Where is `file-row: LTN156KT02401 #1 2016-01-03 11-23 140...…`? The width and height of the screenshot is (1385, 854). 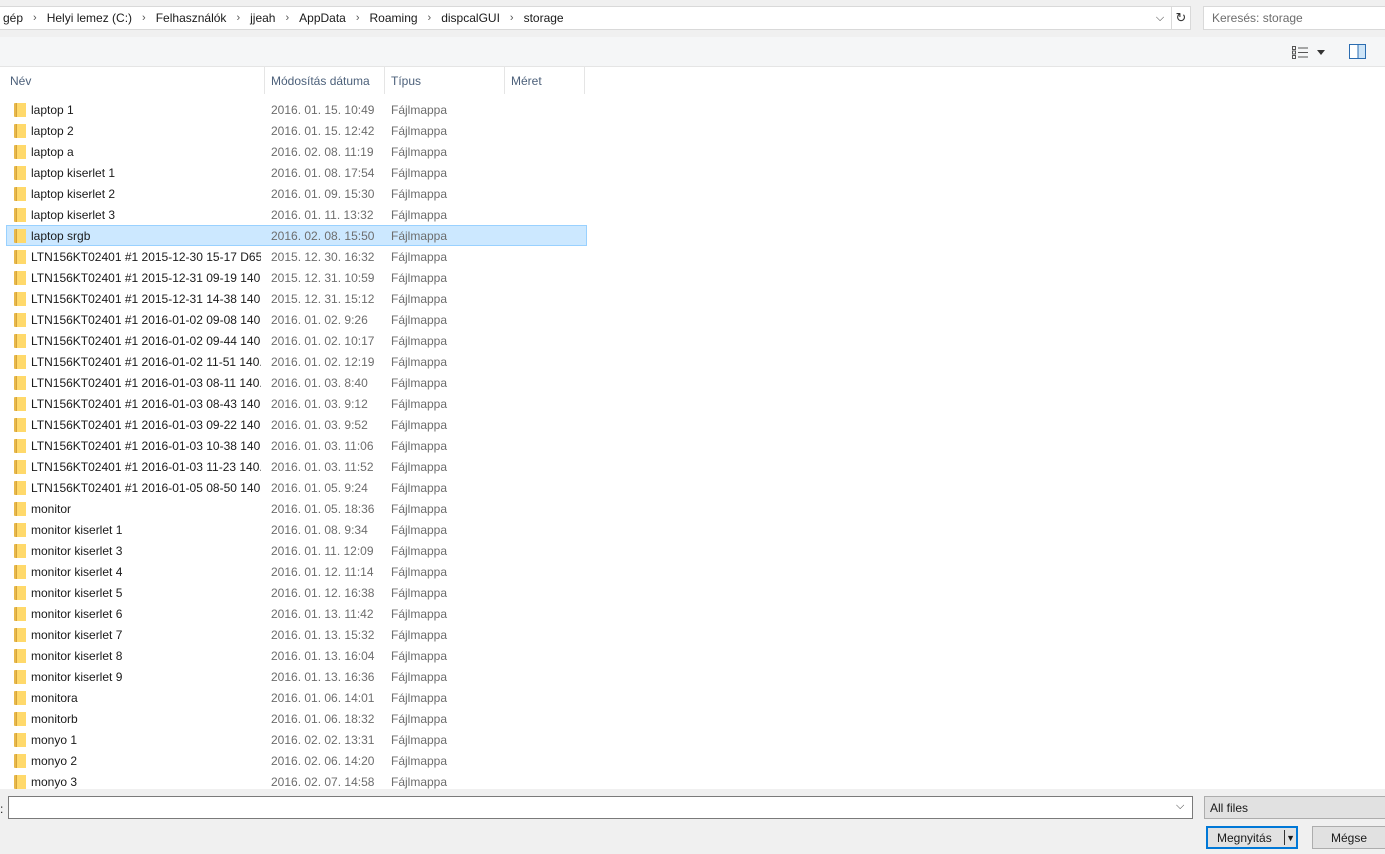
file-row: LTN156KT02401 #1 2016-01-03 11-23 140...… is located at coordinates (296, 466).